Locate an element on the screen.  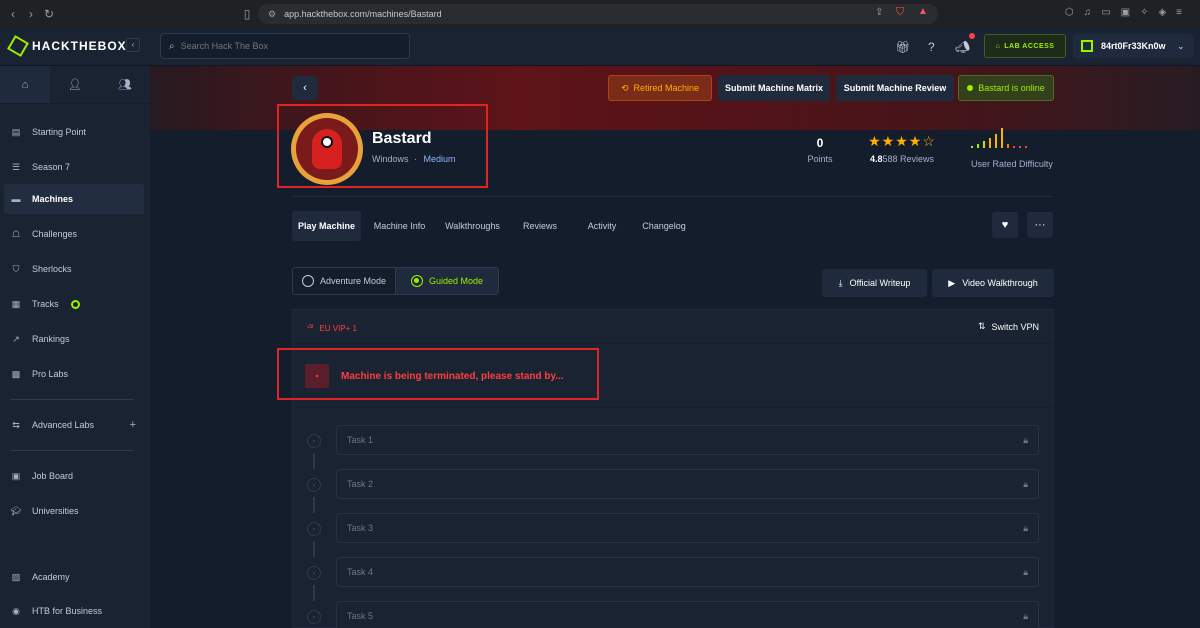
tab-changelog: Changelog is located at coordinates (664, 226).